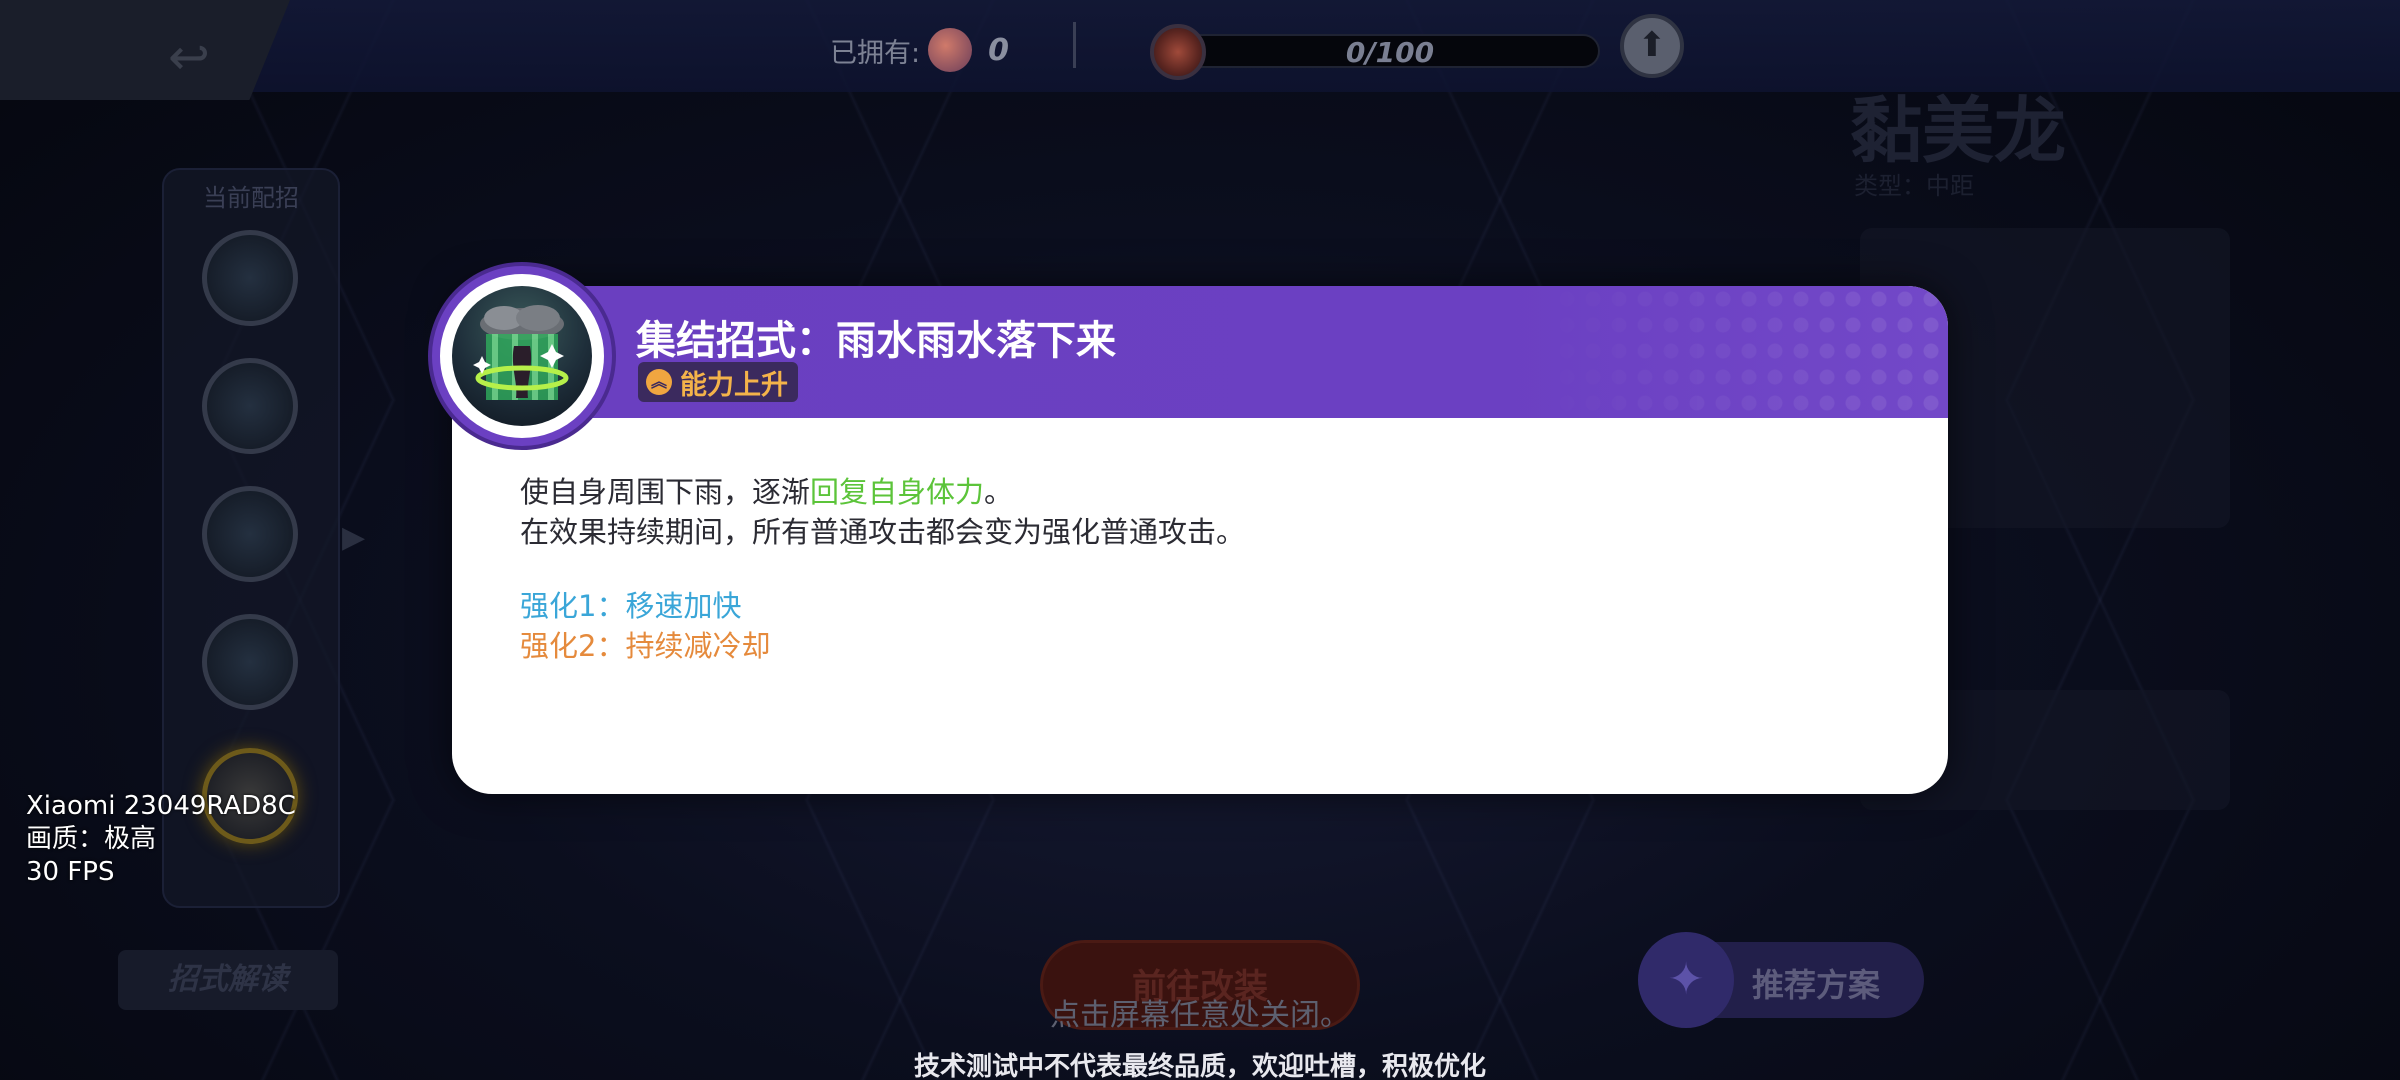 The height and width of the screenshot is (1080, 2400). Describe the element at coordinates (161, 839) in the screenshot. I see `device-info-overlay: Xiaomi 23049RAD8C 画质：极高 30 FPS` at that location.